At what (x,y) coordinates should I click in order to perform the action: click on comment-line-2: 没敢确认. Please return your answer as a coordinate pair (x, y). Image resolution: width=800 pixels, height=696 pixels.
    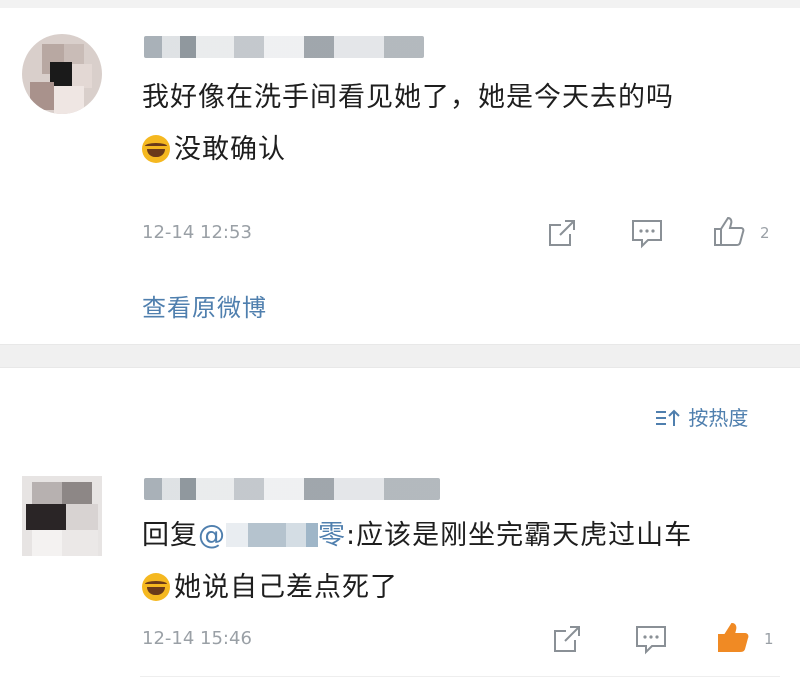
    Looking at the image, I should click on (230, 149).